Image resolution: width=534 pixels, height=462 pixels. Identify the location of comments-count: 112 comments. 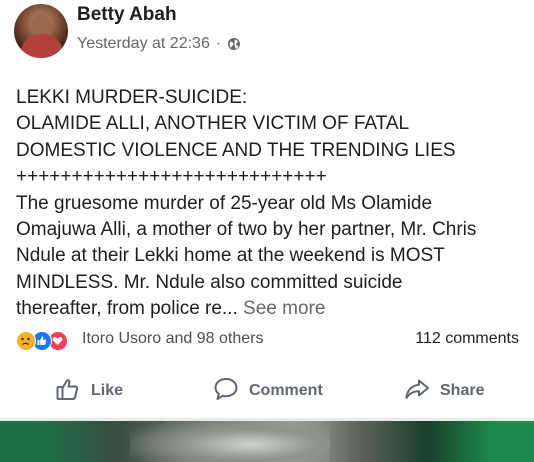
(467, 339).